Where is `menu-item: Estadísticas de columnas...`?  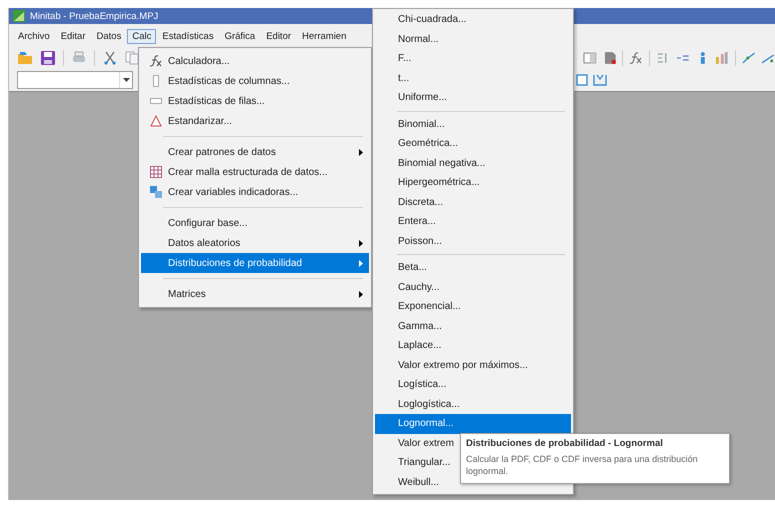
menu-item: Estadísticas de columnas... is located at coordinates (255, 81).